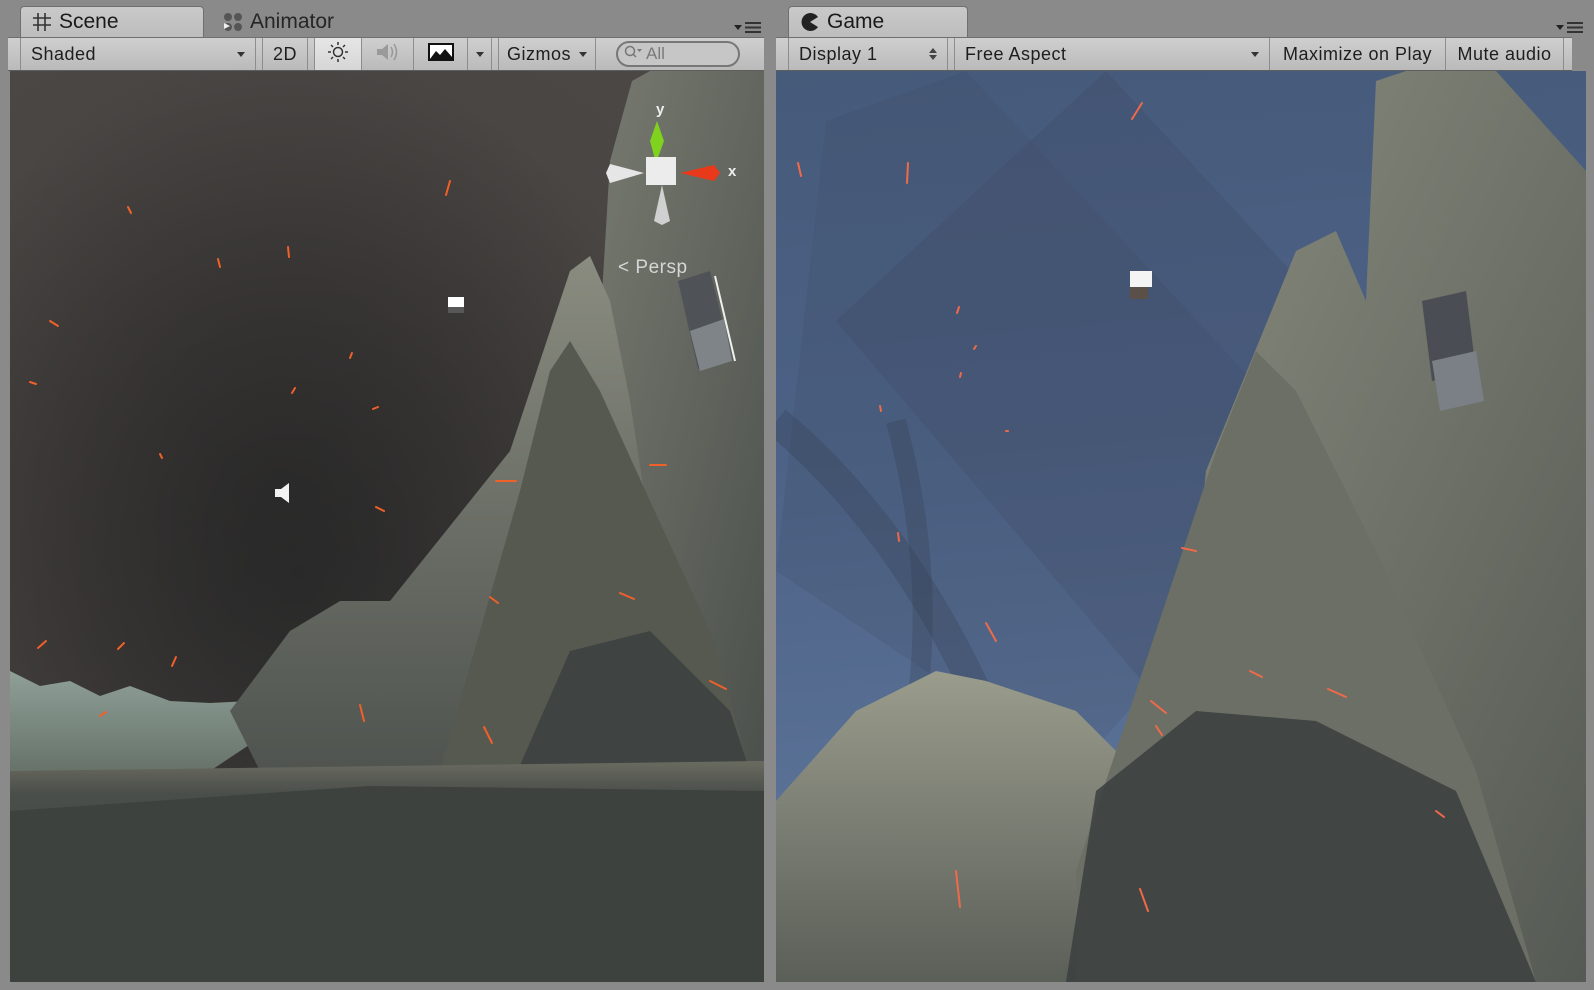 This screenshot has height=990, width=1594. I want to click on toggle-2d-label: 2D, so click(285, 53).